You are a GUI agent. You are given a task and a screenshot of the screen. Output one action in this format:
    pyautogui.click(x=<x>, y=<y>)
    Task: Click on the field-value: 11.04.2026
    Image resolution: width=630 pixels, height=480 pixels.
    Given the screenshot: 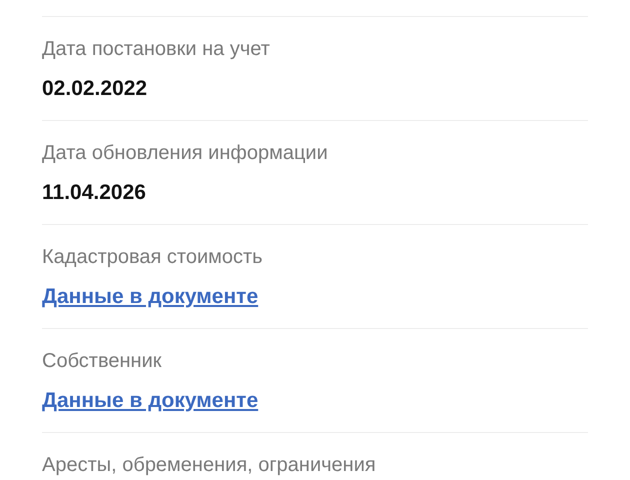 What is the action you would take?
    pyautogui.click(x=94, y=193)
    